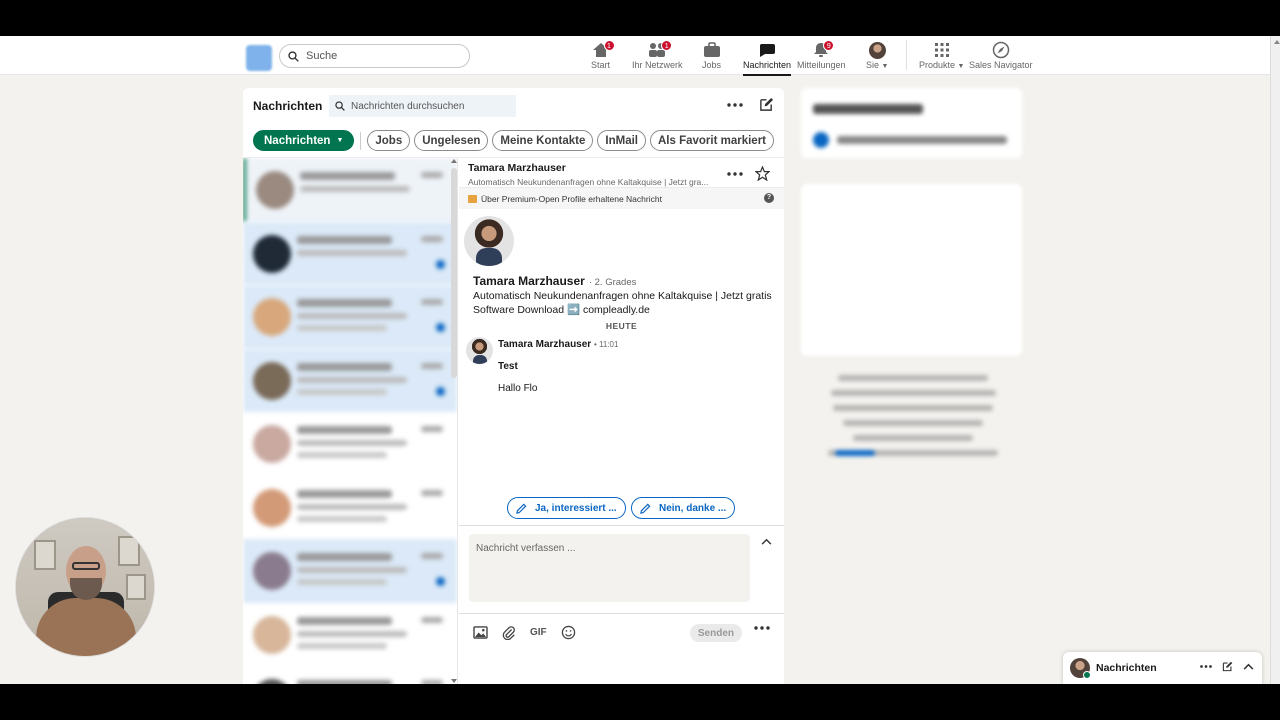 This screenshot has width=1280, height=720. What do you see at coordinates (1162, 668) in the screenshot?
I see `messaging-overlay: Nachrichten` at bounding box center [1162, 668].